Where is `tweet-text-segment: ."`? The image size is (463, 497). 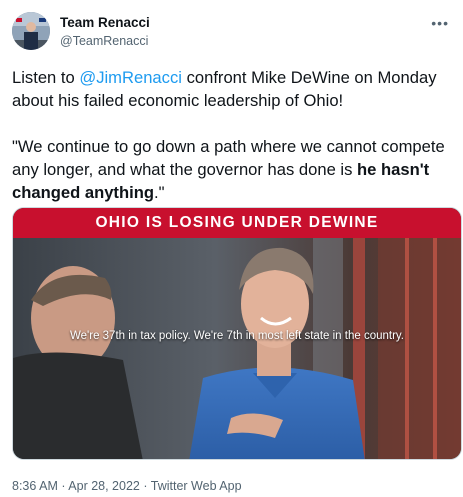
tweet-text-segment: ." is located at coordinates (159, 192).